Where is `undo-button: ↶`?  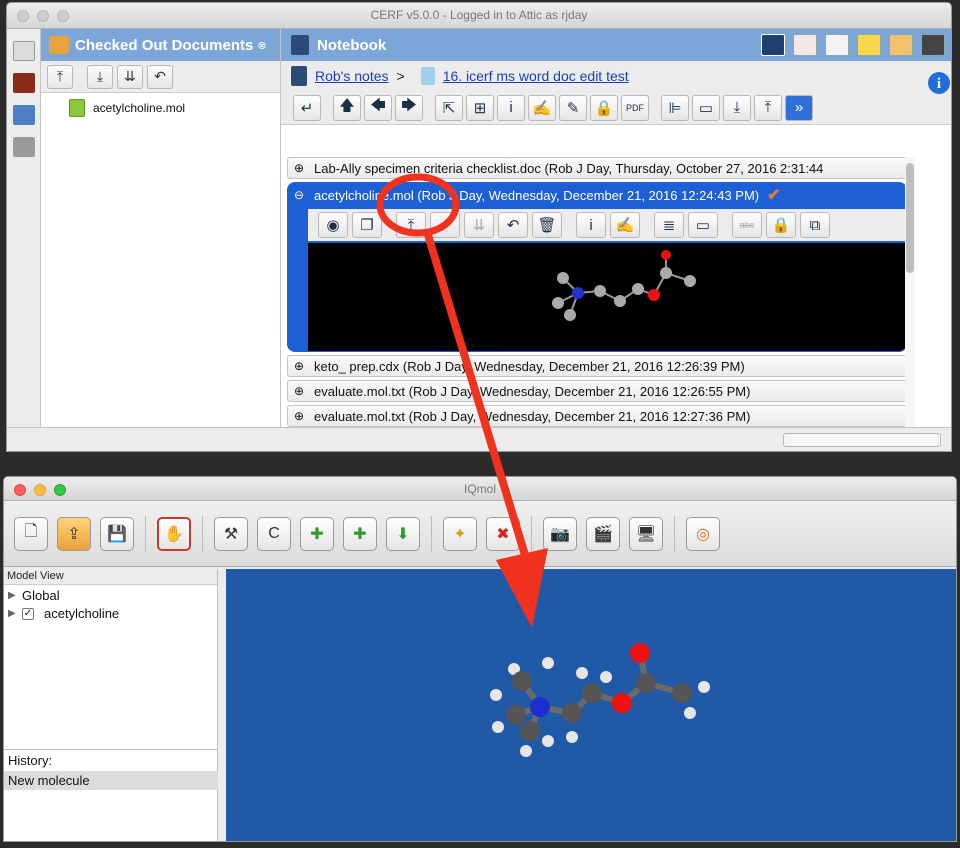
undo-button: ↶ is located at coordinates (513, 225).